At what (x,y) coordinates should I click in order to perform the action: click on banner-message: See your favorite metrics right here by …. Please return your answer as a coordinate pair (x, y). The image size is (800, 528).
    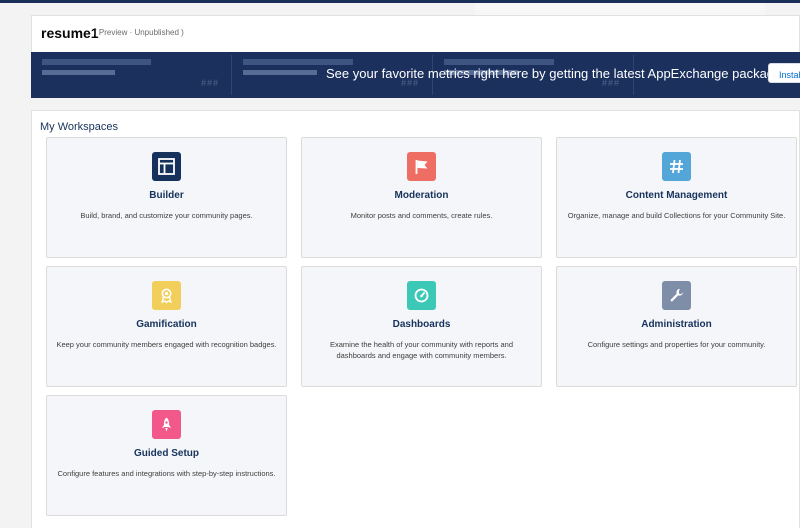
    Looking at the image, I should click on (555, 73).